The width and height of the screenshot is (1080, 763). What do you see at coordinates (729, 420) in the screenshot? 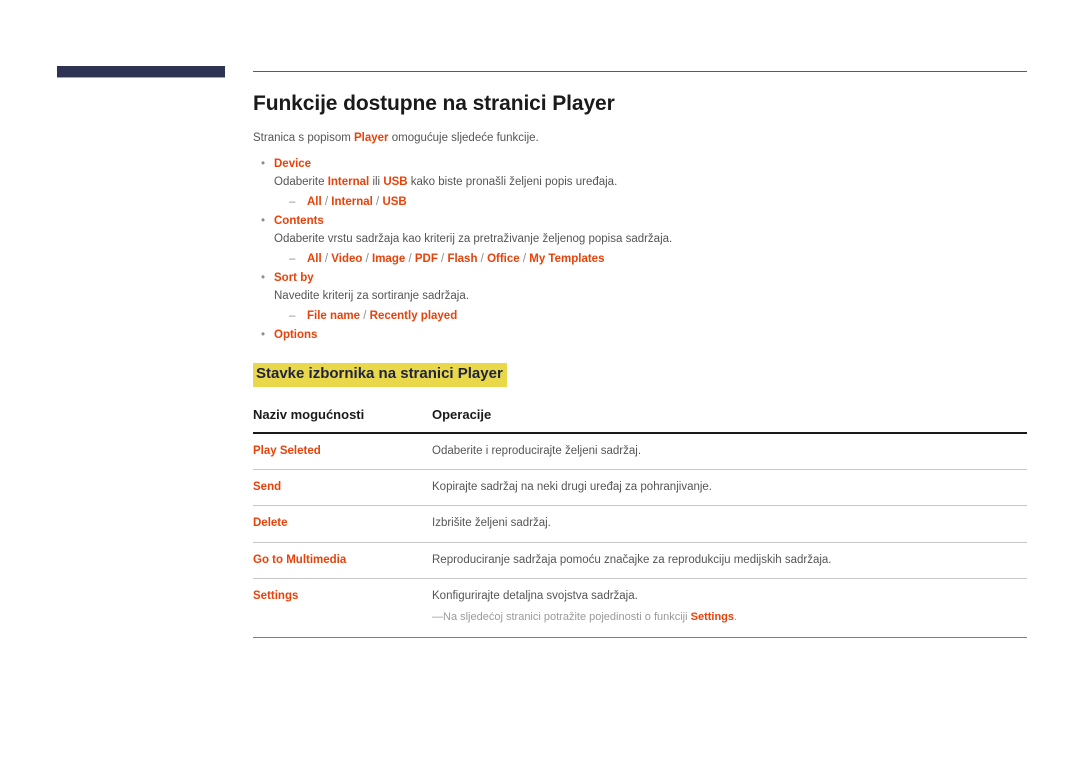
I see `column-header-operation: Operacije` at bounding box center [729, 420].